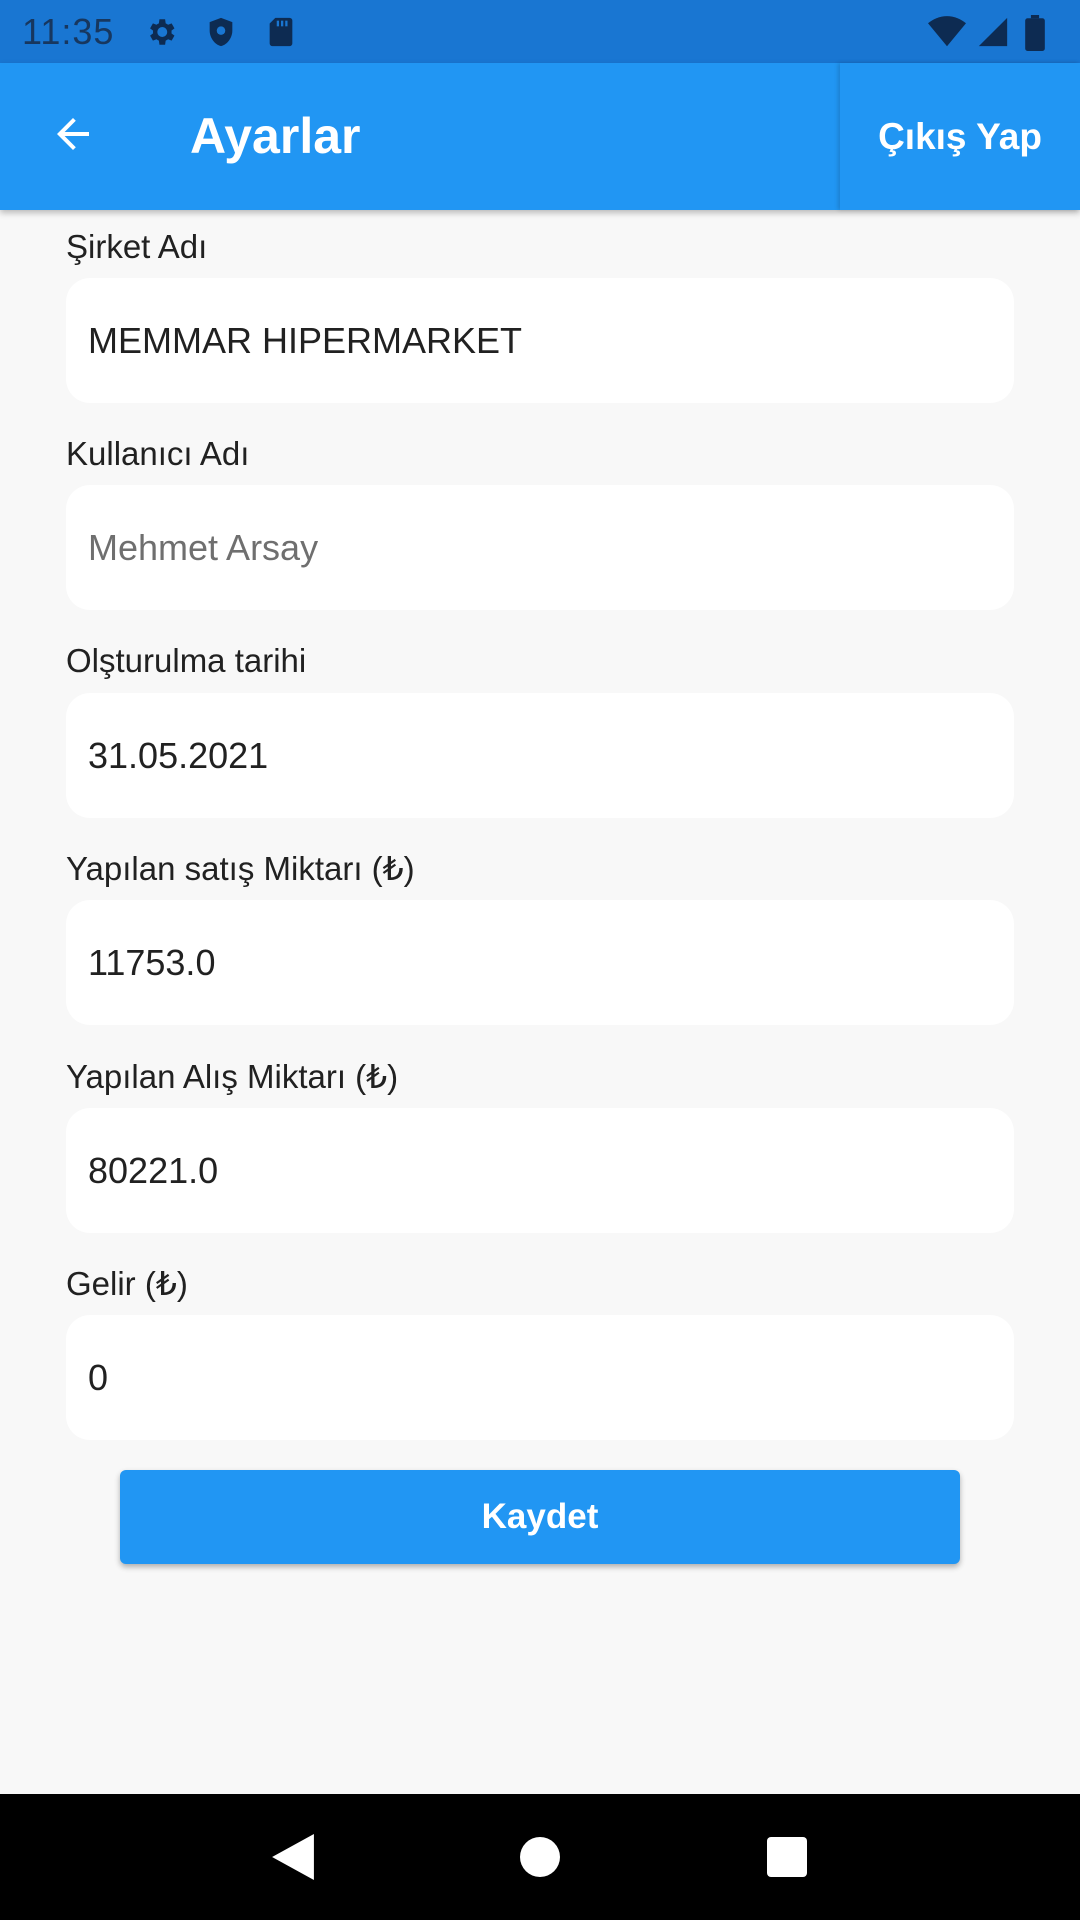 This screenshot has height=1920, width=1080. Describe the element at coordinates (540, 1377) in the screenshot. I see `income-field: 0` at that location.